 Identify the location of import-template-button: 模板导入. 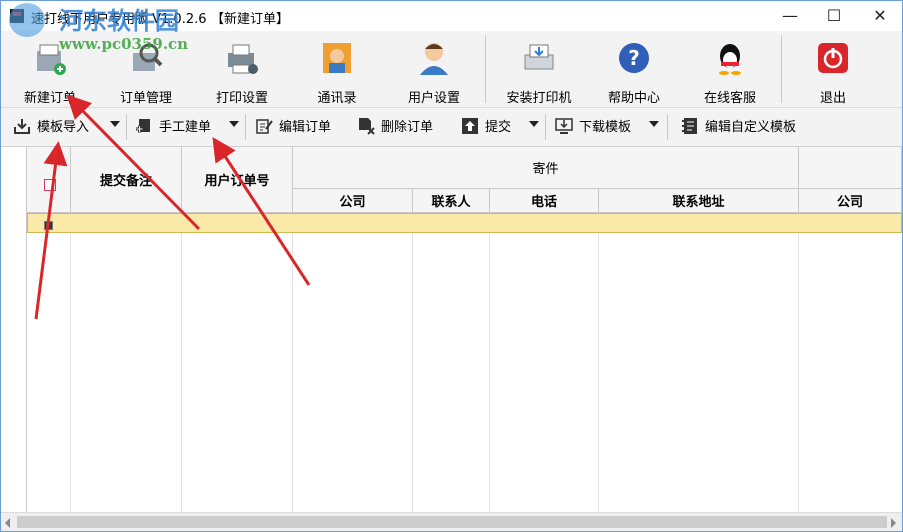
(51, 127).